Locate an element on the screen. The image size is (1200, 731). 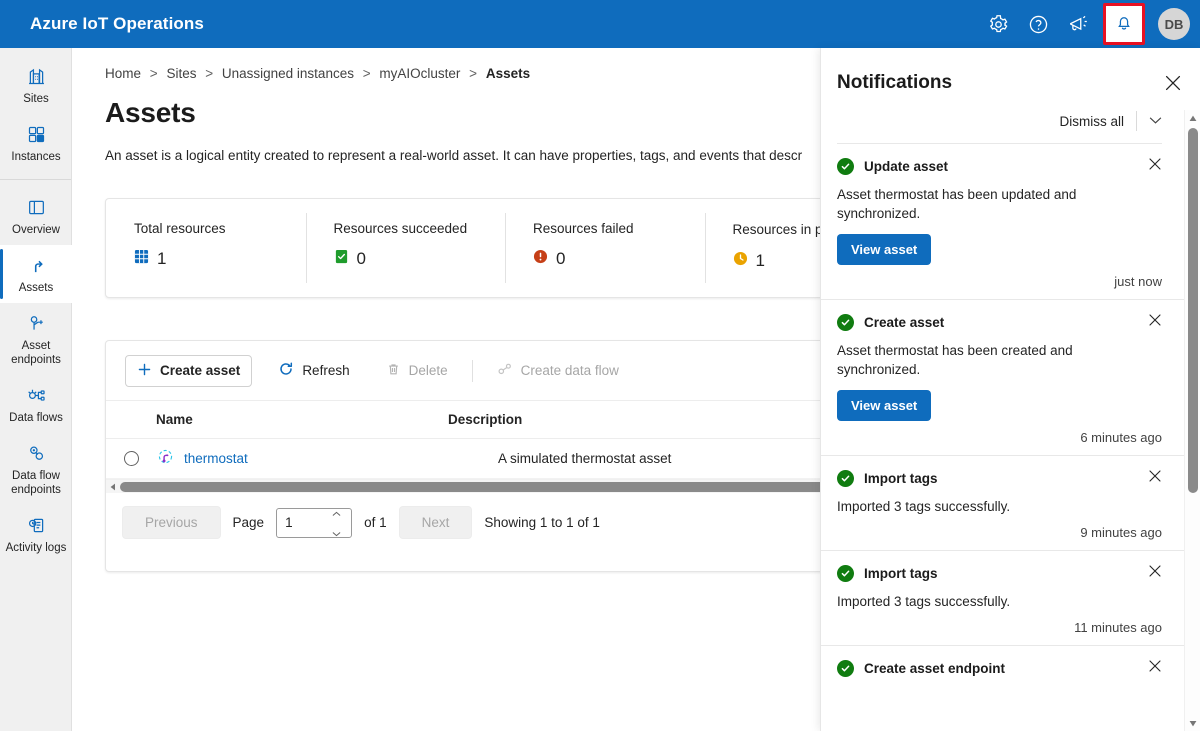
table-header-row: Name Description is located at coordinates (505, 420).